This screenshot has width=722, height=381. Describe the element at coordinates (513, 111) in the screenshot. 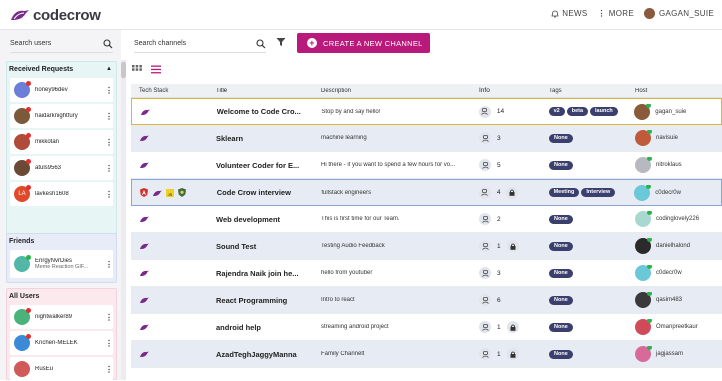

I see `channel-info: 14` at that location.